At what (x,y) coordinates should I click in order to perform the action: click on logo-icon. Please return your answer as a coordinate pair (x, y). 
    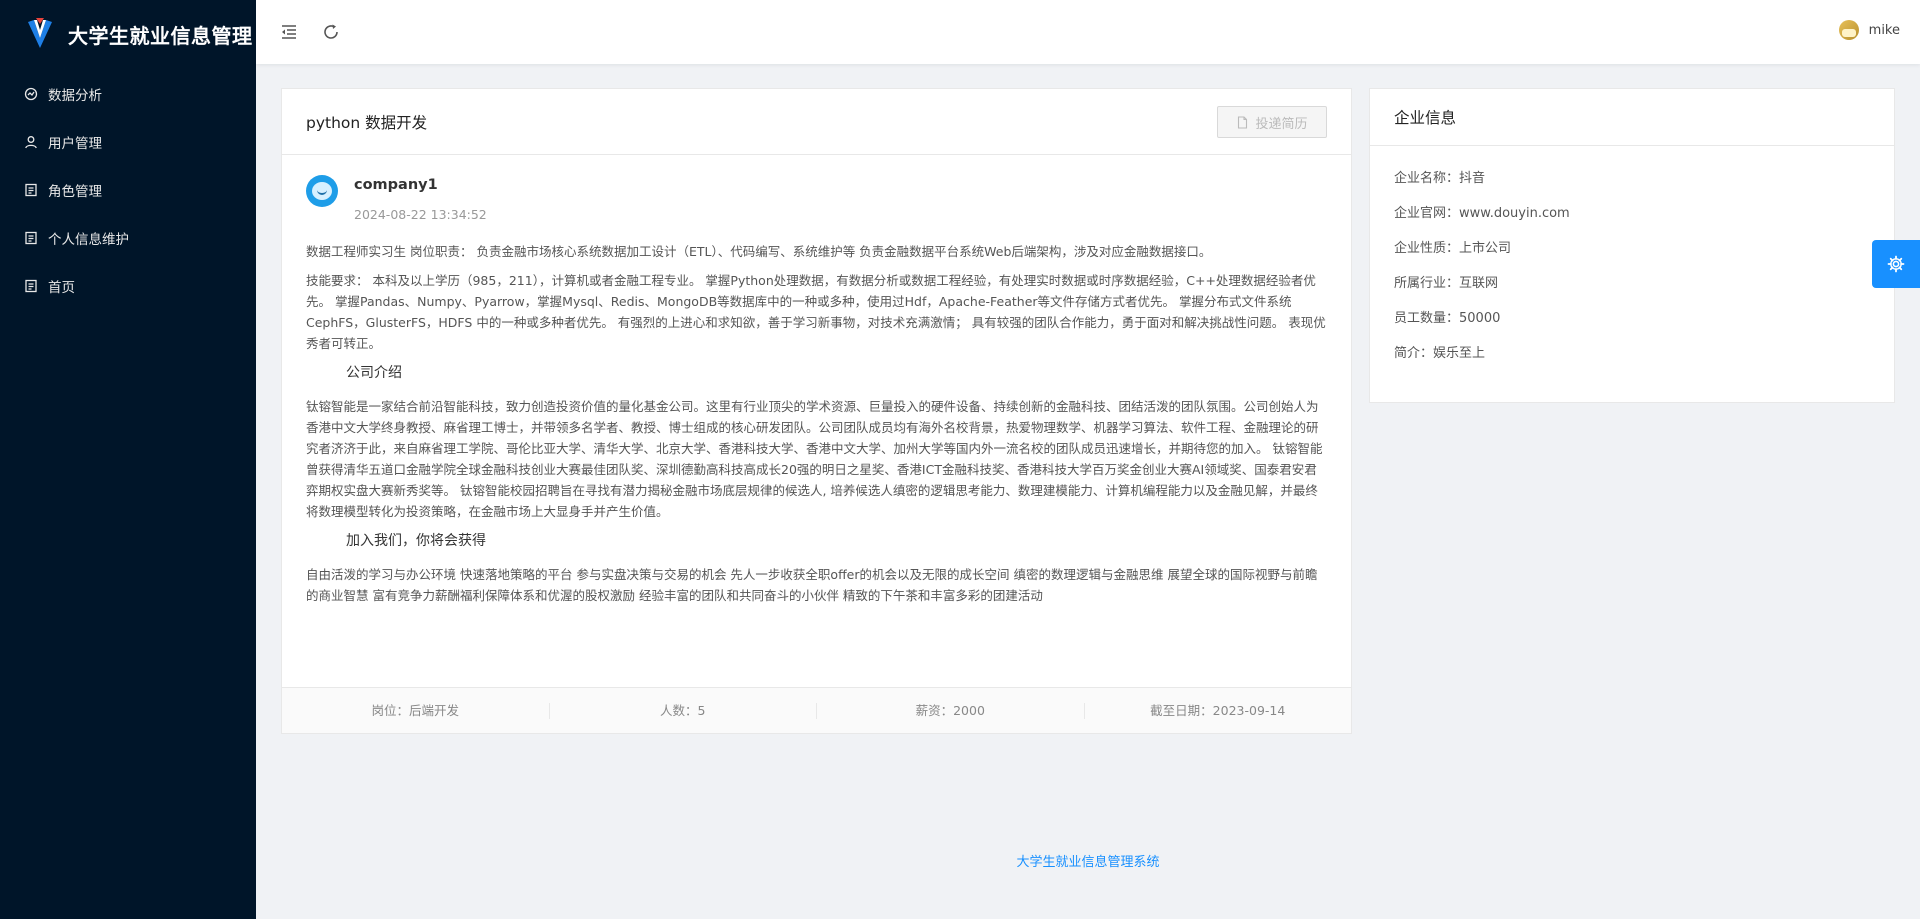
    Looking at the image, I should click on (40, 33).